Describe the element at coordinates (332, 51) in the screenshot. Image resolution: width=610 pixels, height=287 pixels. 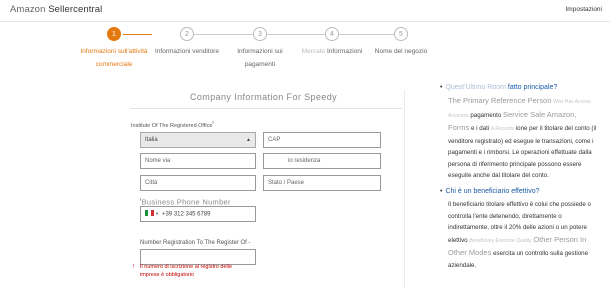
I see `step-label: Mercato Informazioni` at that location.